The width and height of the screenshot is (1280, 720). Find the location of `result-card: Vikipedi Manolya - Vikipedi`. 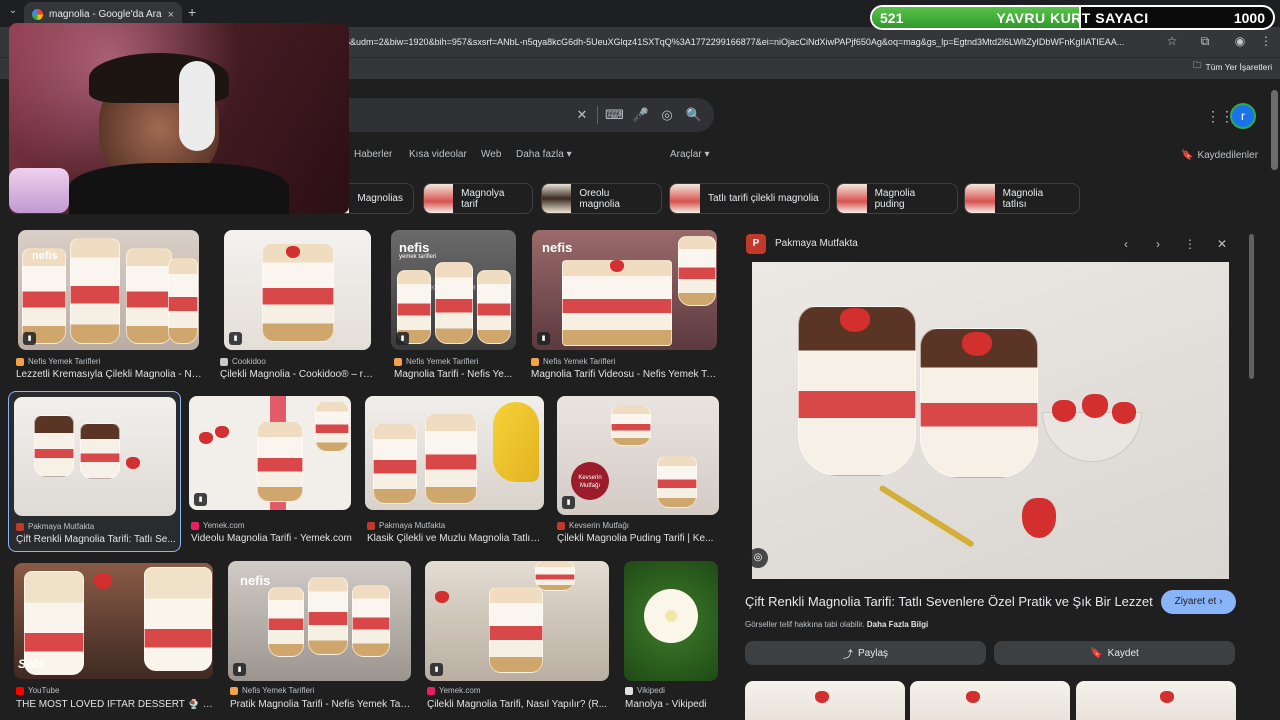

result-card: Vikipedi Manolya - Vikipedi is located at coordinates (674, 637).